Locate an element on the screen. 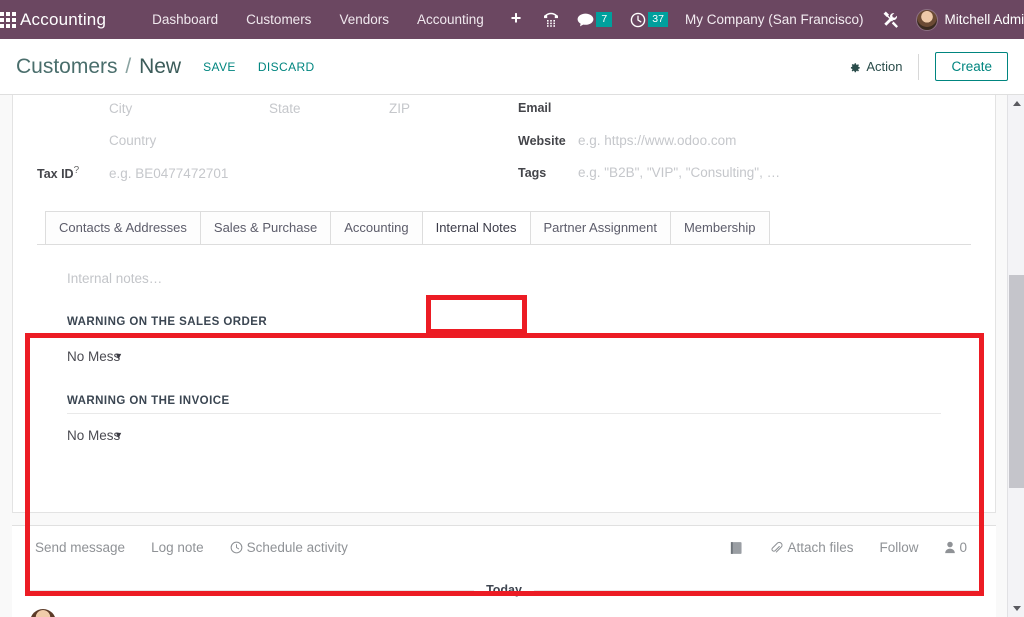  menu-vendors: Vendors is located at coordinates (364, 19).